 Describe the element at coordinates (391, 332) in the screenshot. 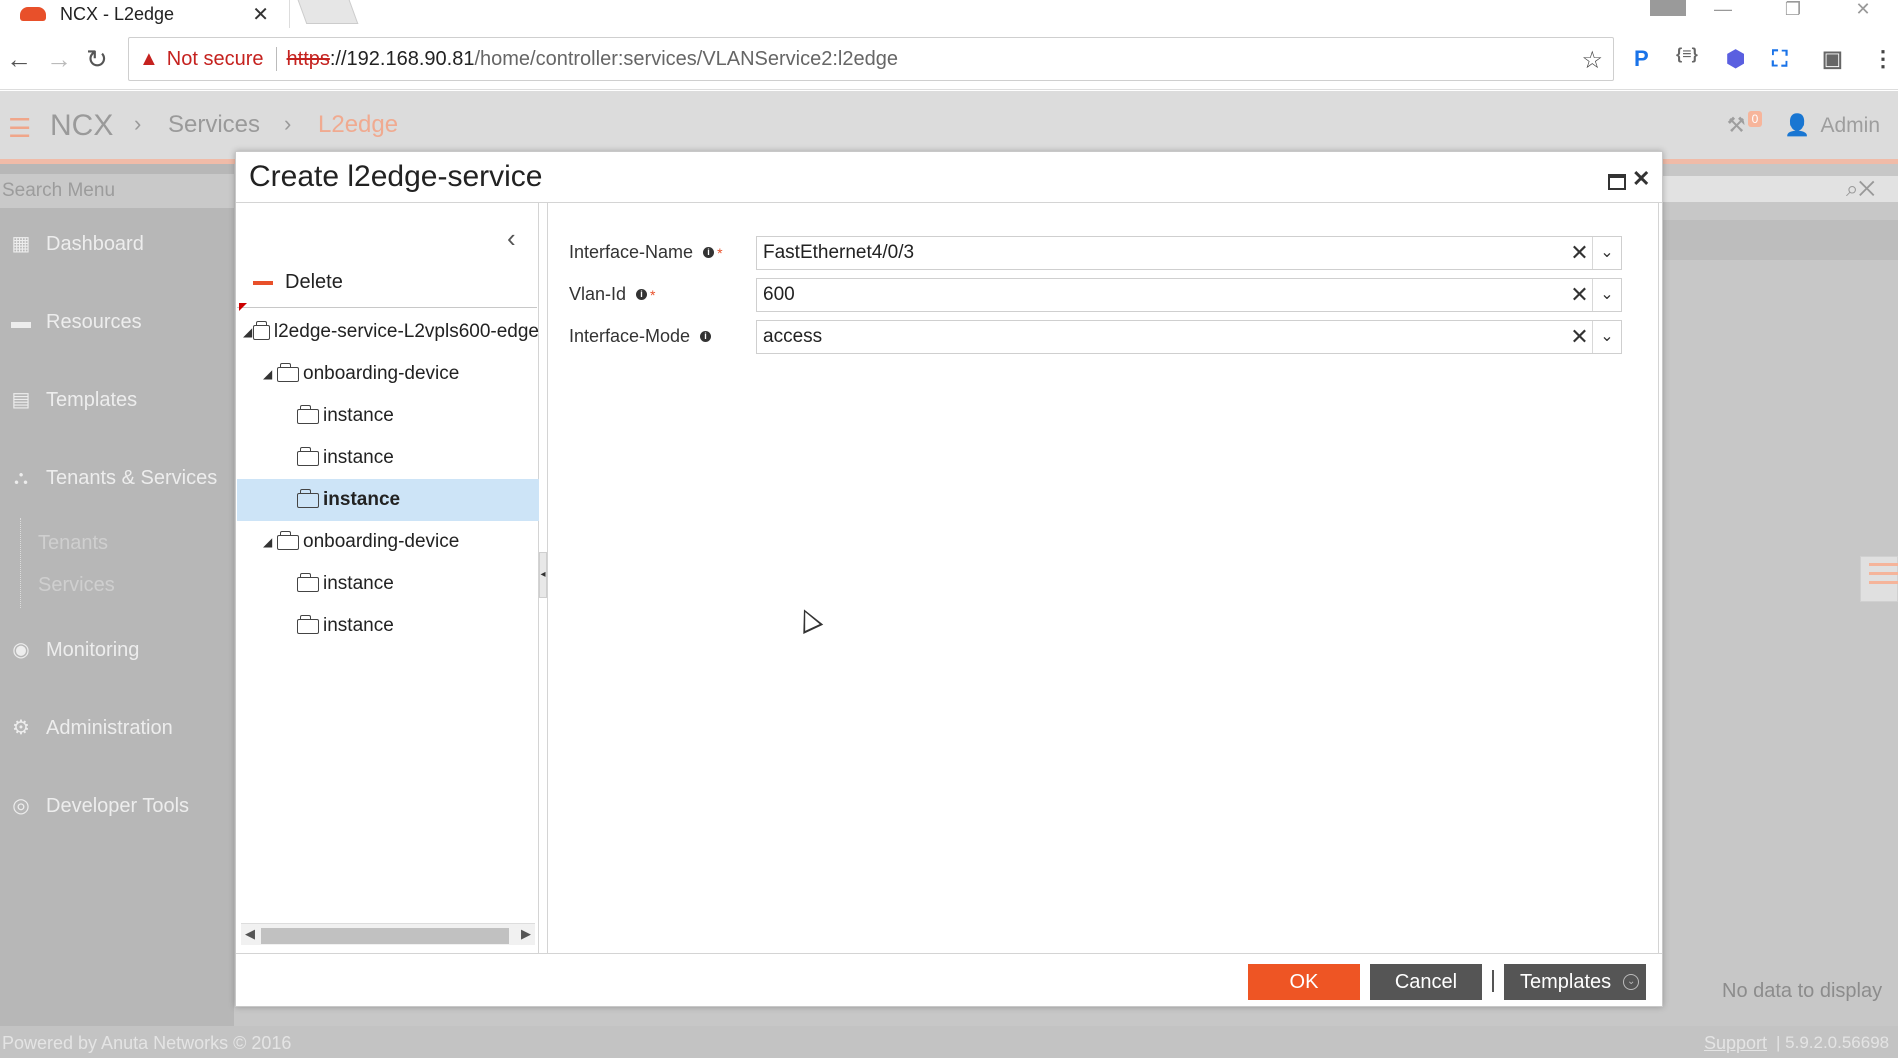

I see `tree-node-root: ◢ l2edge-service-L2vpls600-edge` at that location.